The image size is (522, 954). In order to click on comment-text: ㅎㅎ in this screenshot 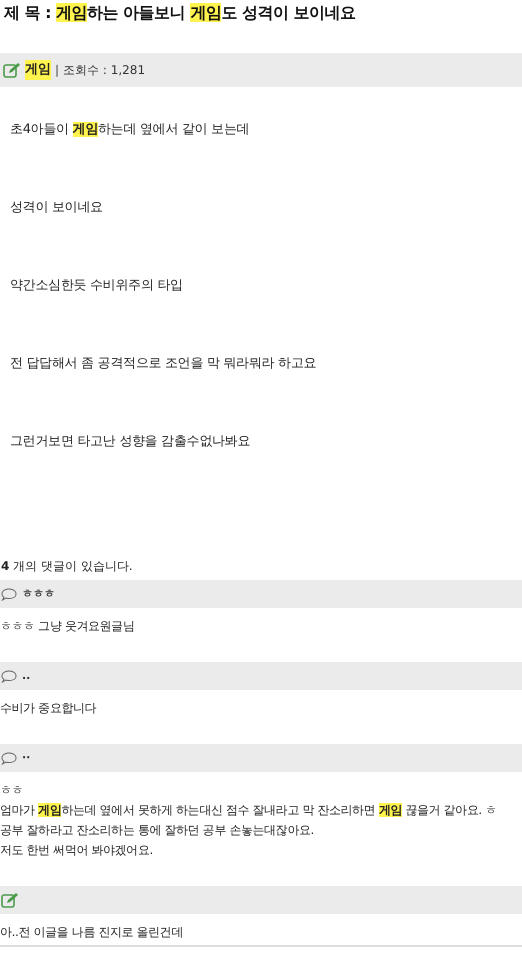, I will do `click(12, 790)`.